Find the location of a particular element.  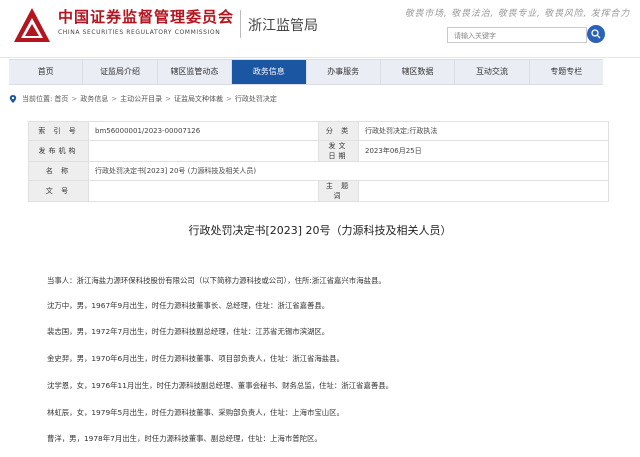

nav-item-home: 首页 is located at coordinates (46, 72).